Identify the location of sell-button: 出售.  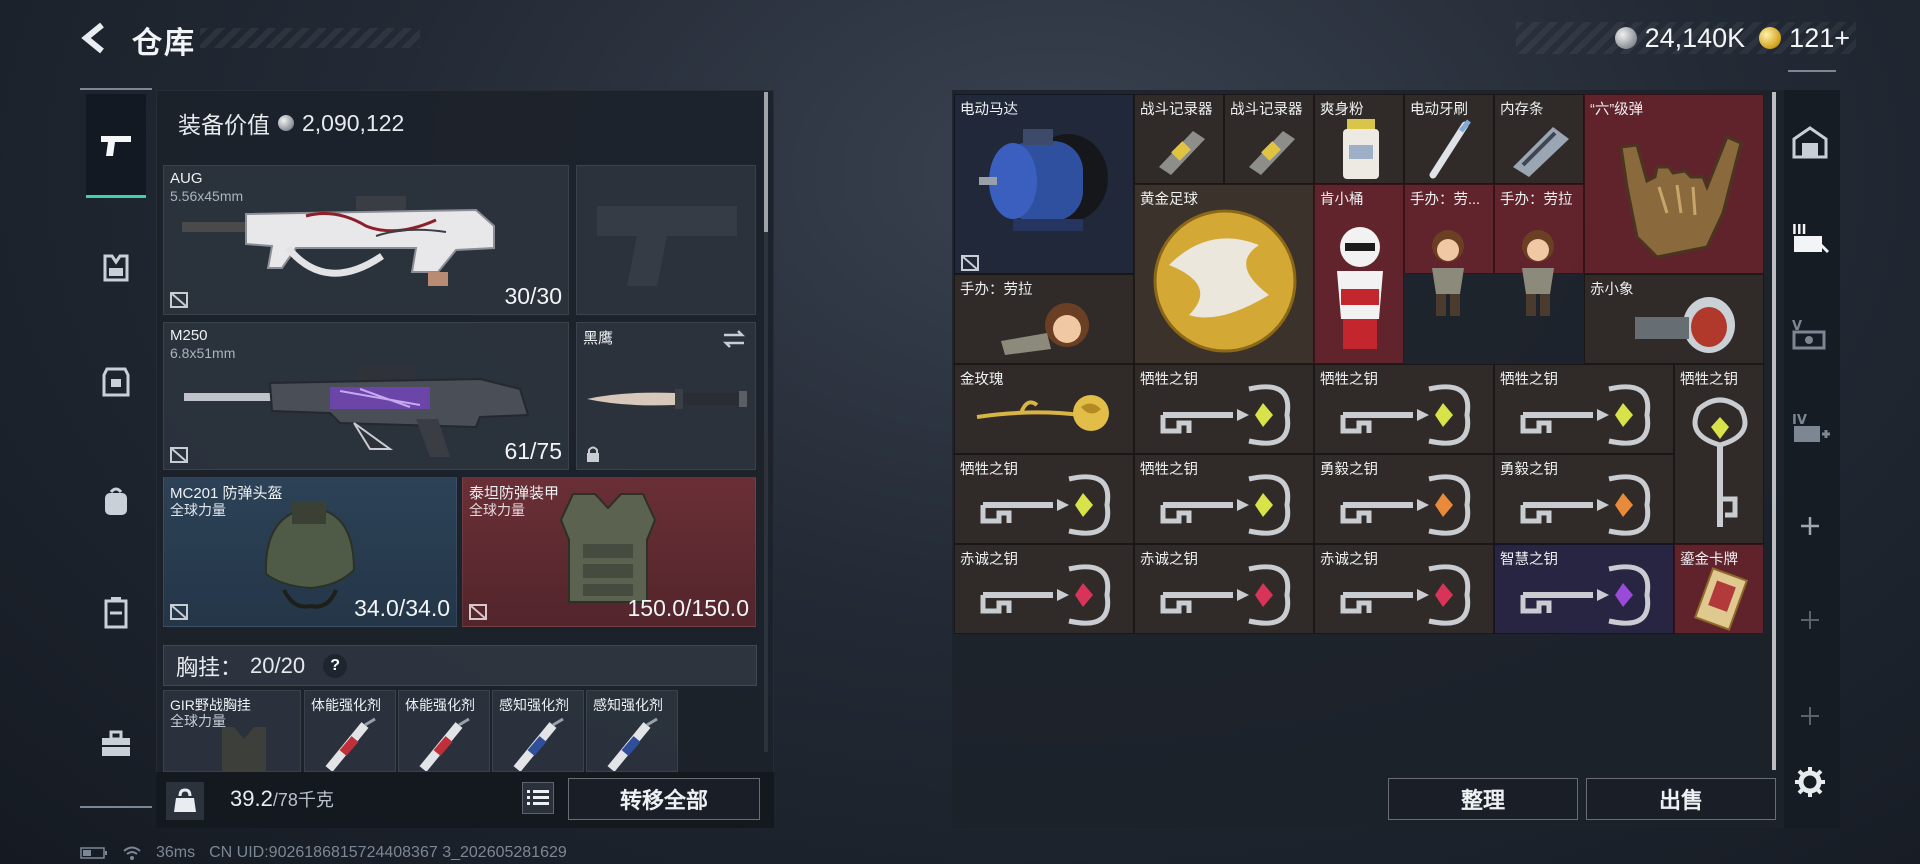
(1681, 799).